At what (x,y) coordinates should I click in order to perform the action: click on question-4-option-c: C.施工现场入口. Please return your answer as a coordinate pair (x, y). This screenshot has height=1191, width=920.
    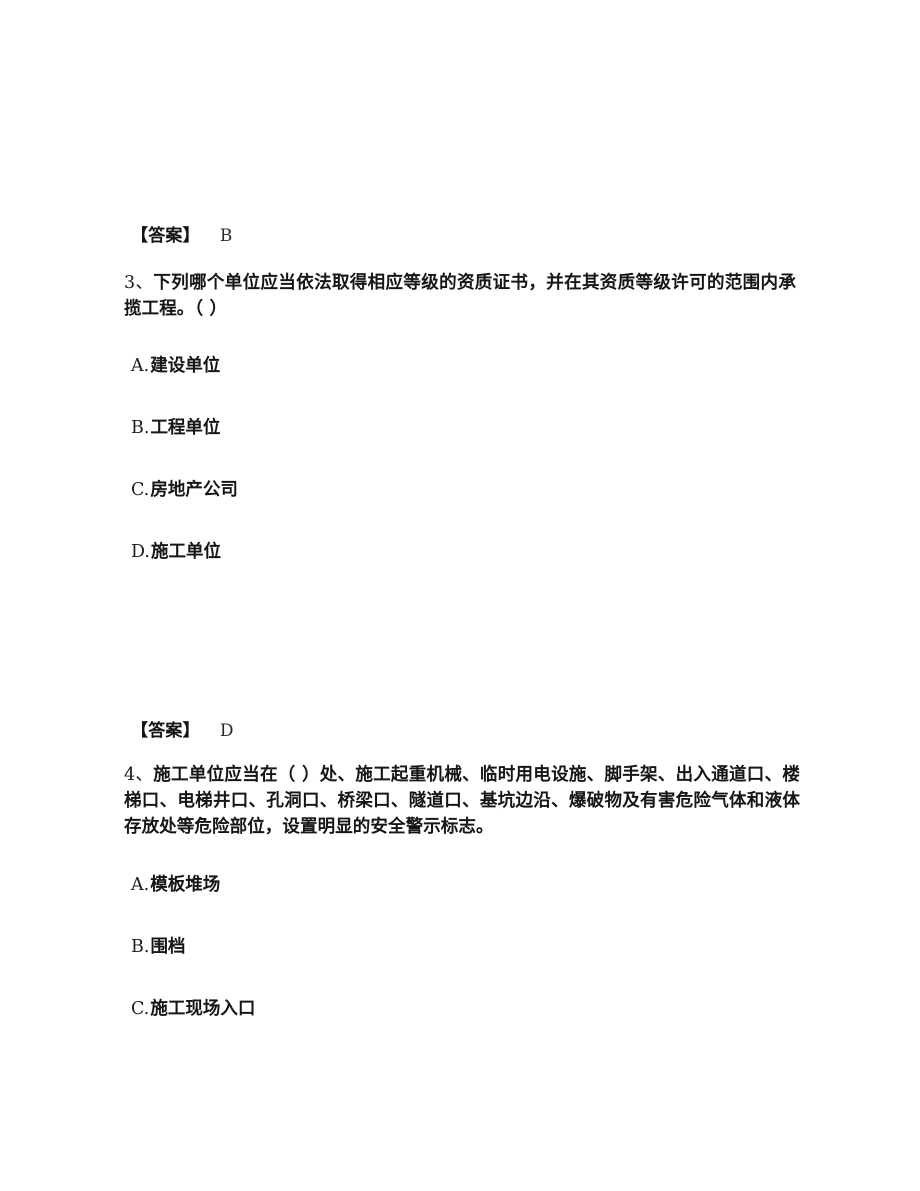
    Looking at the image, I should click on (193, 1009).